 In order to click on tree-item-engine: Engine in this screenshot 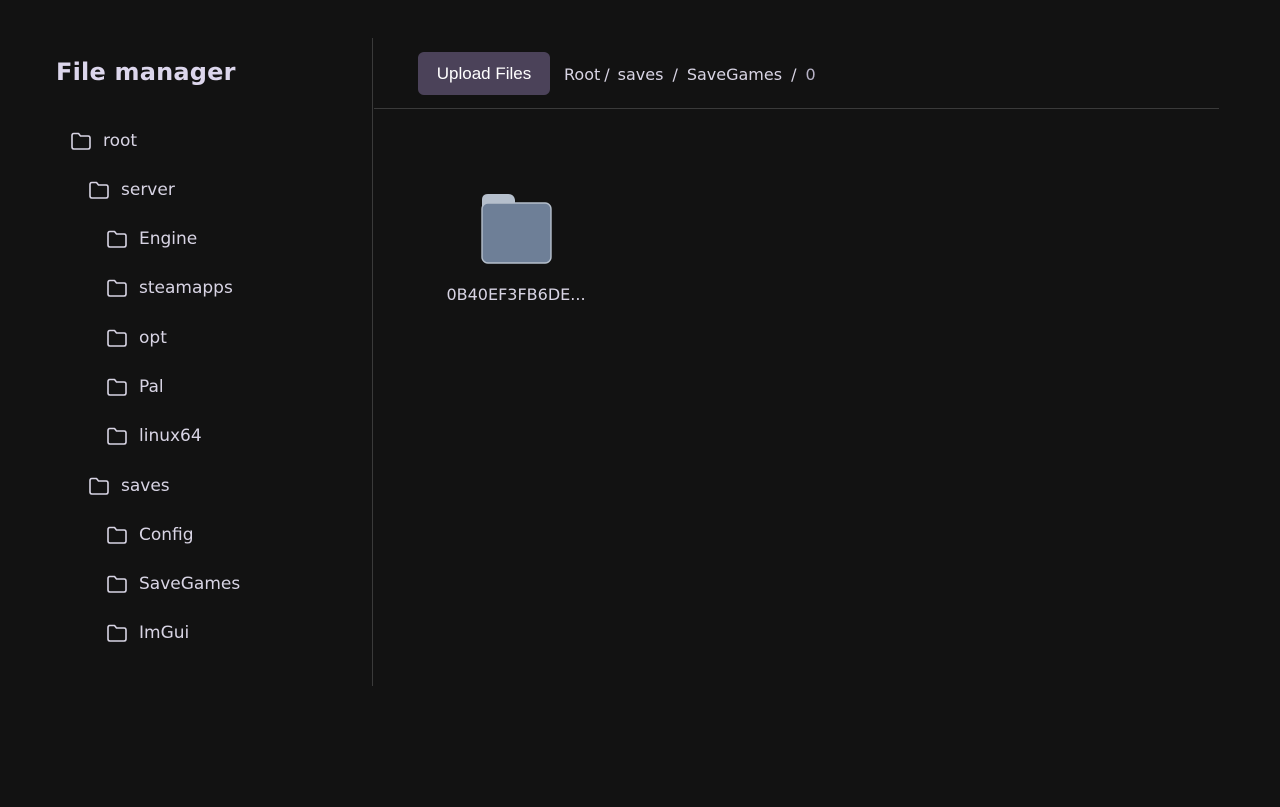, I will do `click(151, 239)`.